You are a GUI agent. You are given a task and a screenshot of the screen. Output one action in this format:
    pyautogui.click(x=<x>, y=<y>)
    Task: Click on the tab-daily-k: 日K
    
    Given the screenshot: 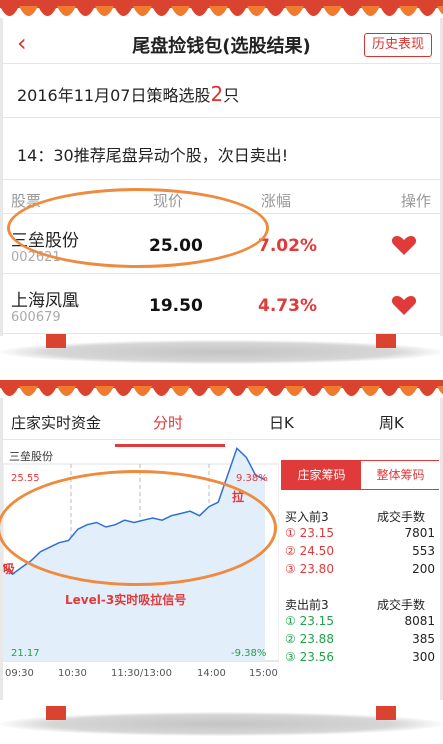 What is the action you would take?
    pyautogui.click(x=281, y=422)
    